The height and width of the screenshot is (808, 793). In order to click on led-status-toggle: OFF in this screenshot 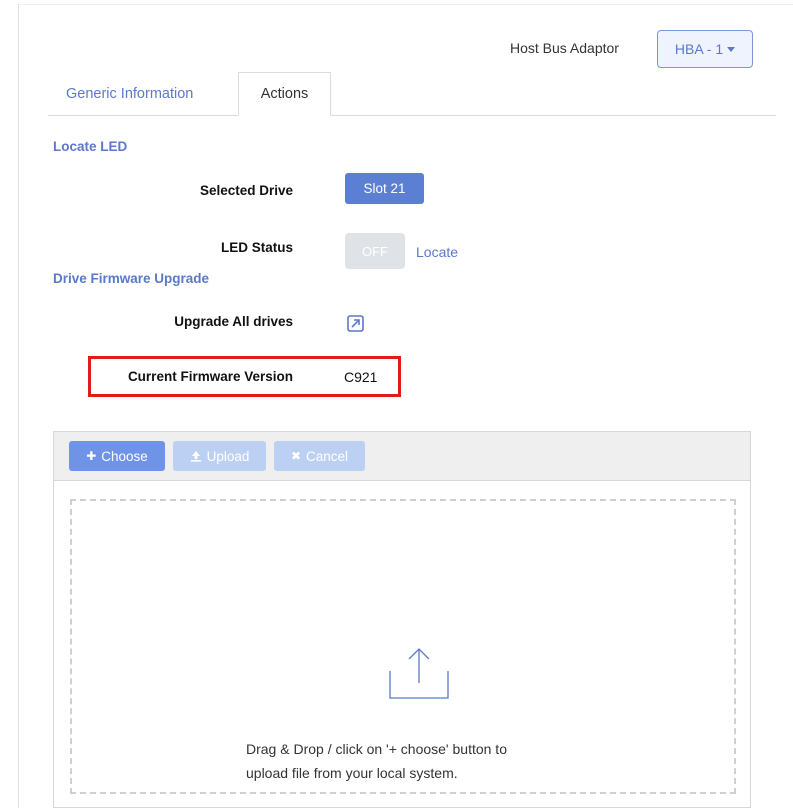, I will do `click(375, 251)`.